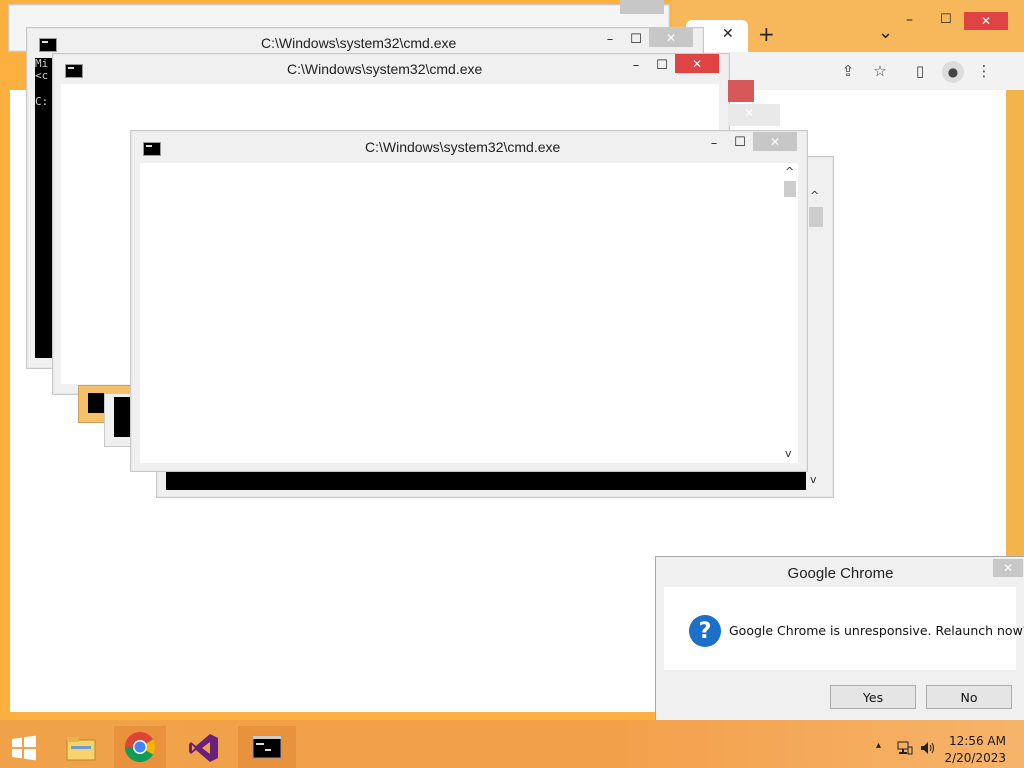 The height and width of the screenshot is (768, 1024). Describe the element at coordinates (840, 573) in the screenshot. I see `dialog-title: Google Chrome` at that location.